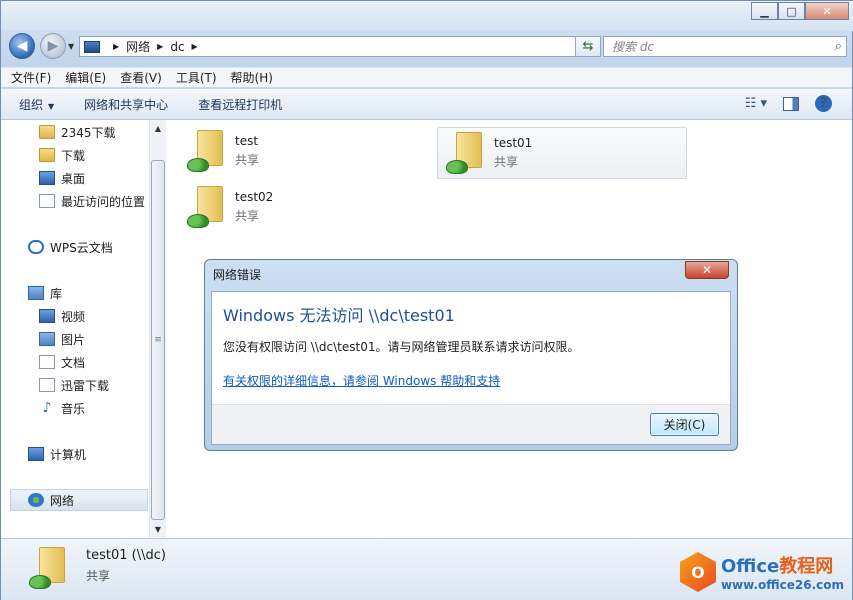 The image size is (853, 600). I want to click on sidebar-item-label: 下载, so click(73, 155).